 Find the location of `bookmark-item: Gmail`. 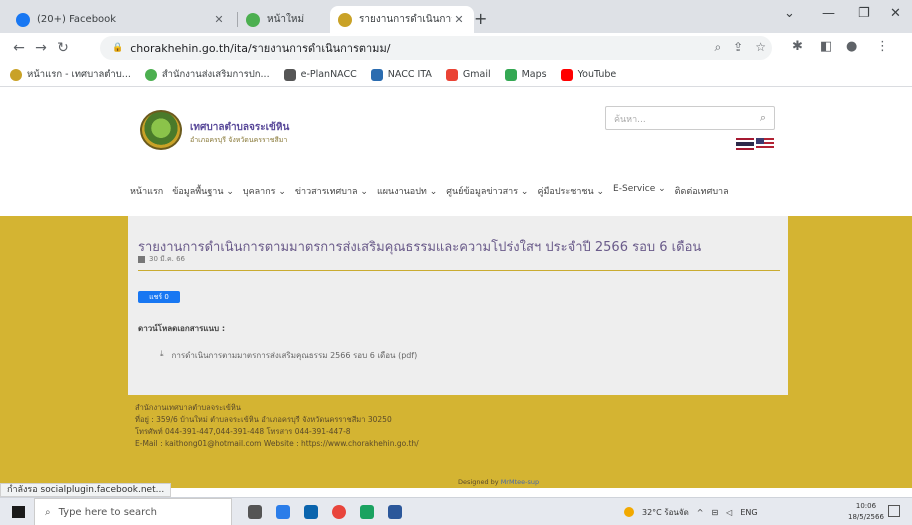

bookmark-item: Gmail is located at coordinates (468, 74).